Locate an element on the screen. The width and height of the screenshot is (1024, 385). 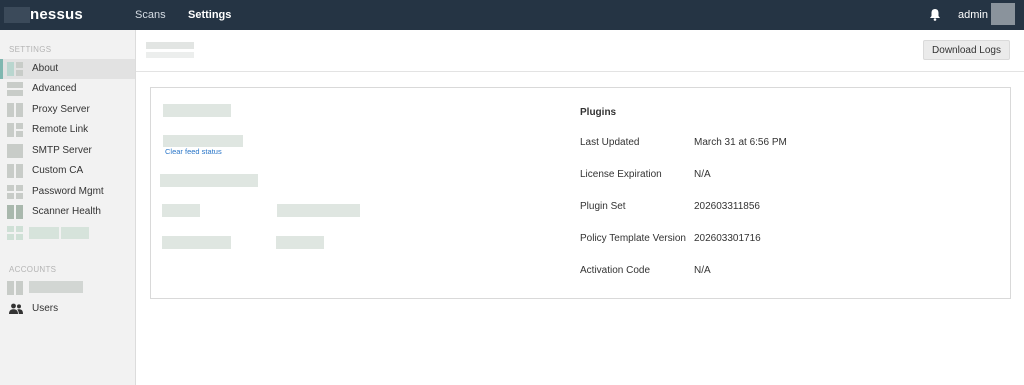
sidebar-heading-accounts: ACCOUNTS is located at coordinates (33, 269).